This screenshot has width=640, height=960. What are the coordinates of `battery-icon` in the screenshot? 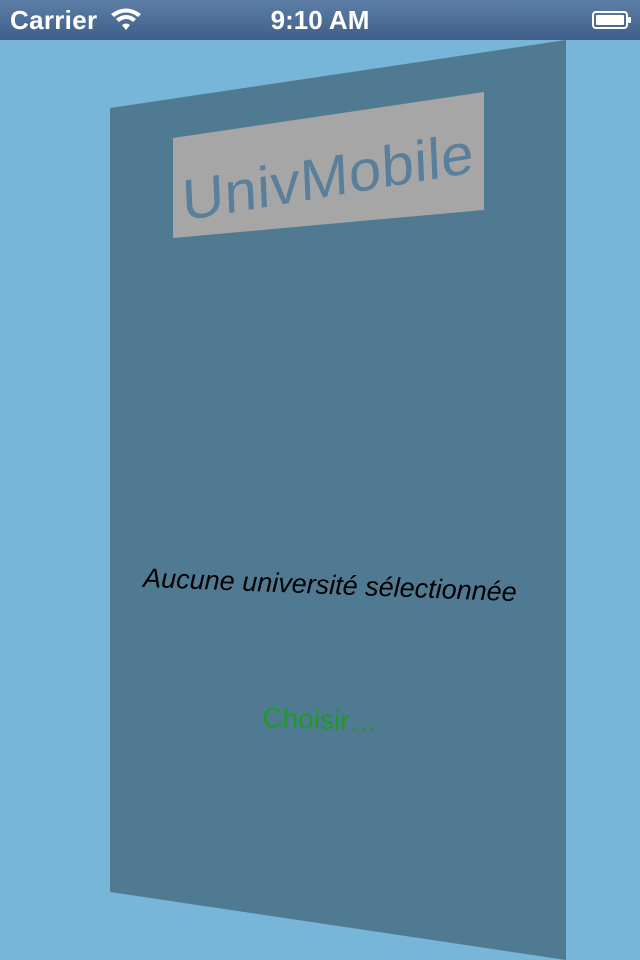 It's located at (611, 20).